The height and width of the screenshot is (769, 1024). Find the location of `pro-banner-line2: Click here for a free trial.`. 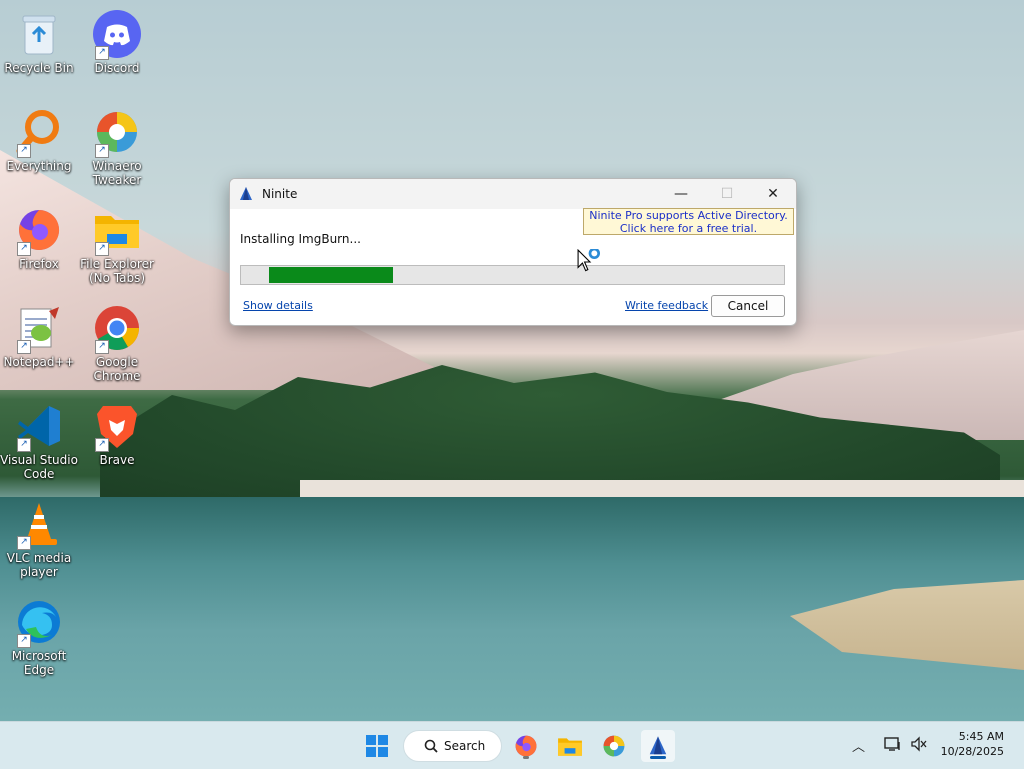

pro-banner-line2: Click here for a free trial. is located at coordinates (688, 228).